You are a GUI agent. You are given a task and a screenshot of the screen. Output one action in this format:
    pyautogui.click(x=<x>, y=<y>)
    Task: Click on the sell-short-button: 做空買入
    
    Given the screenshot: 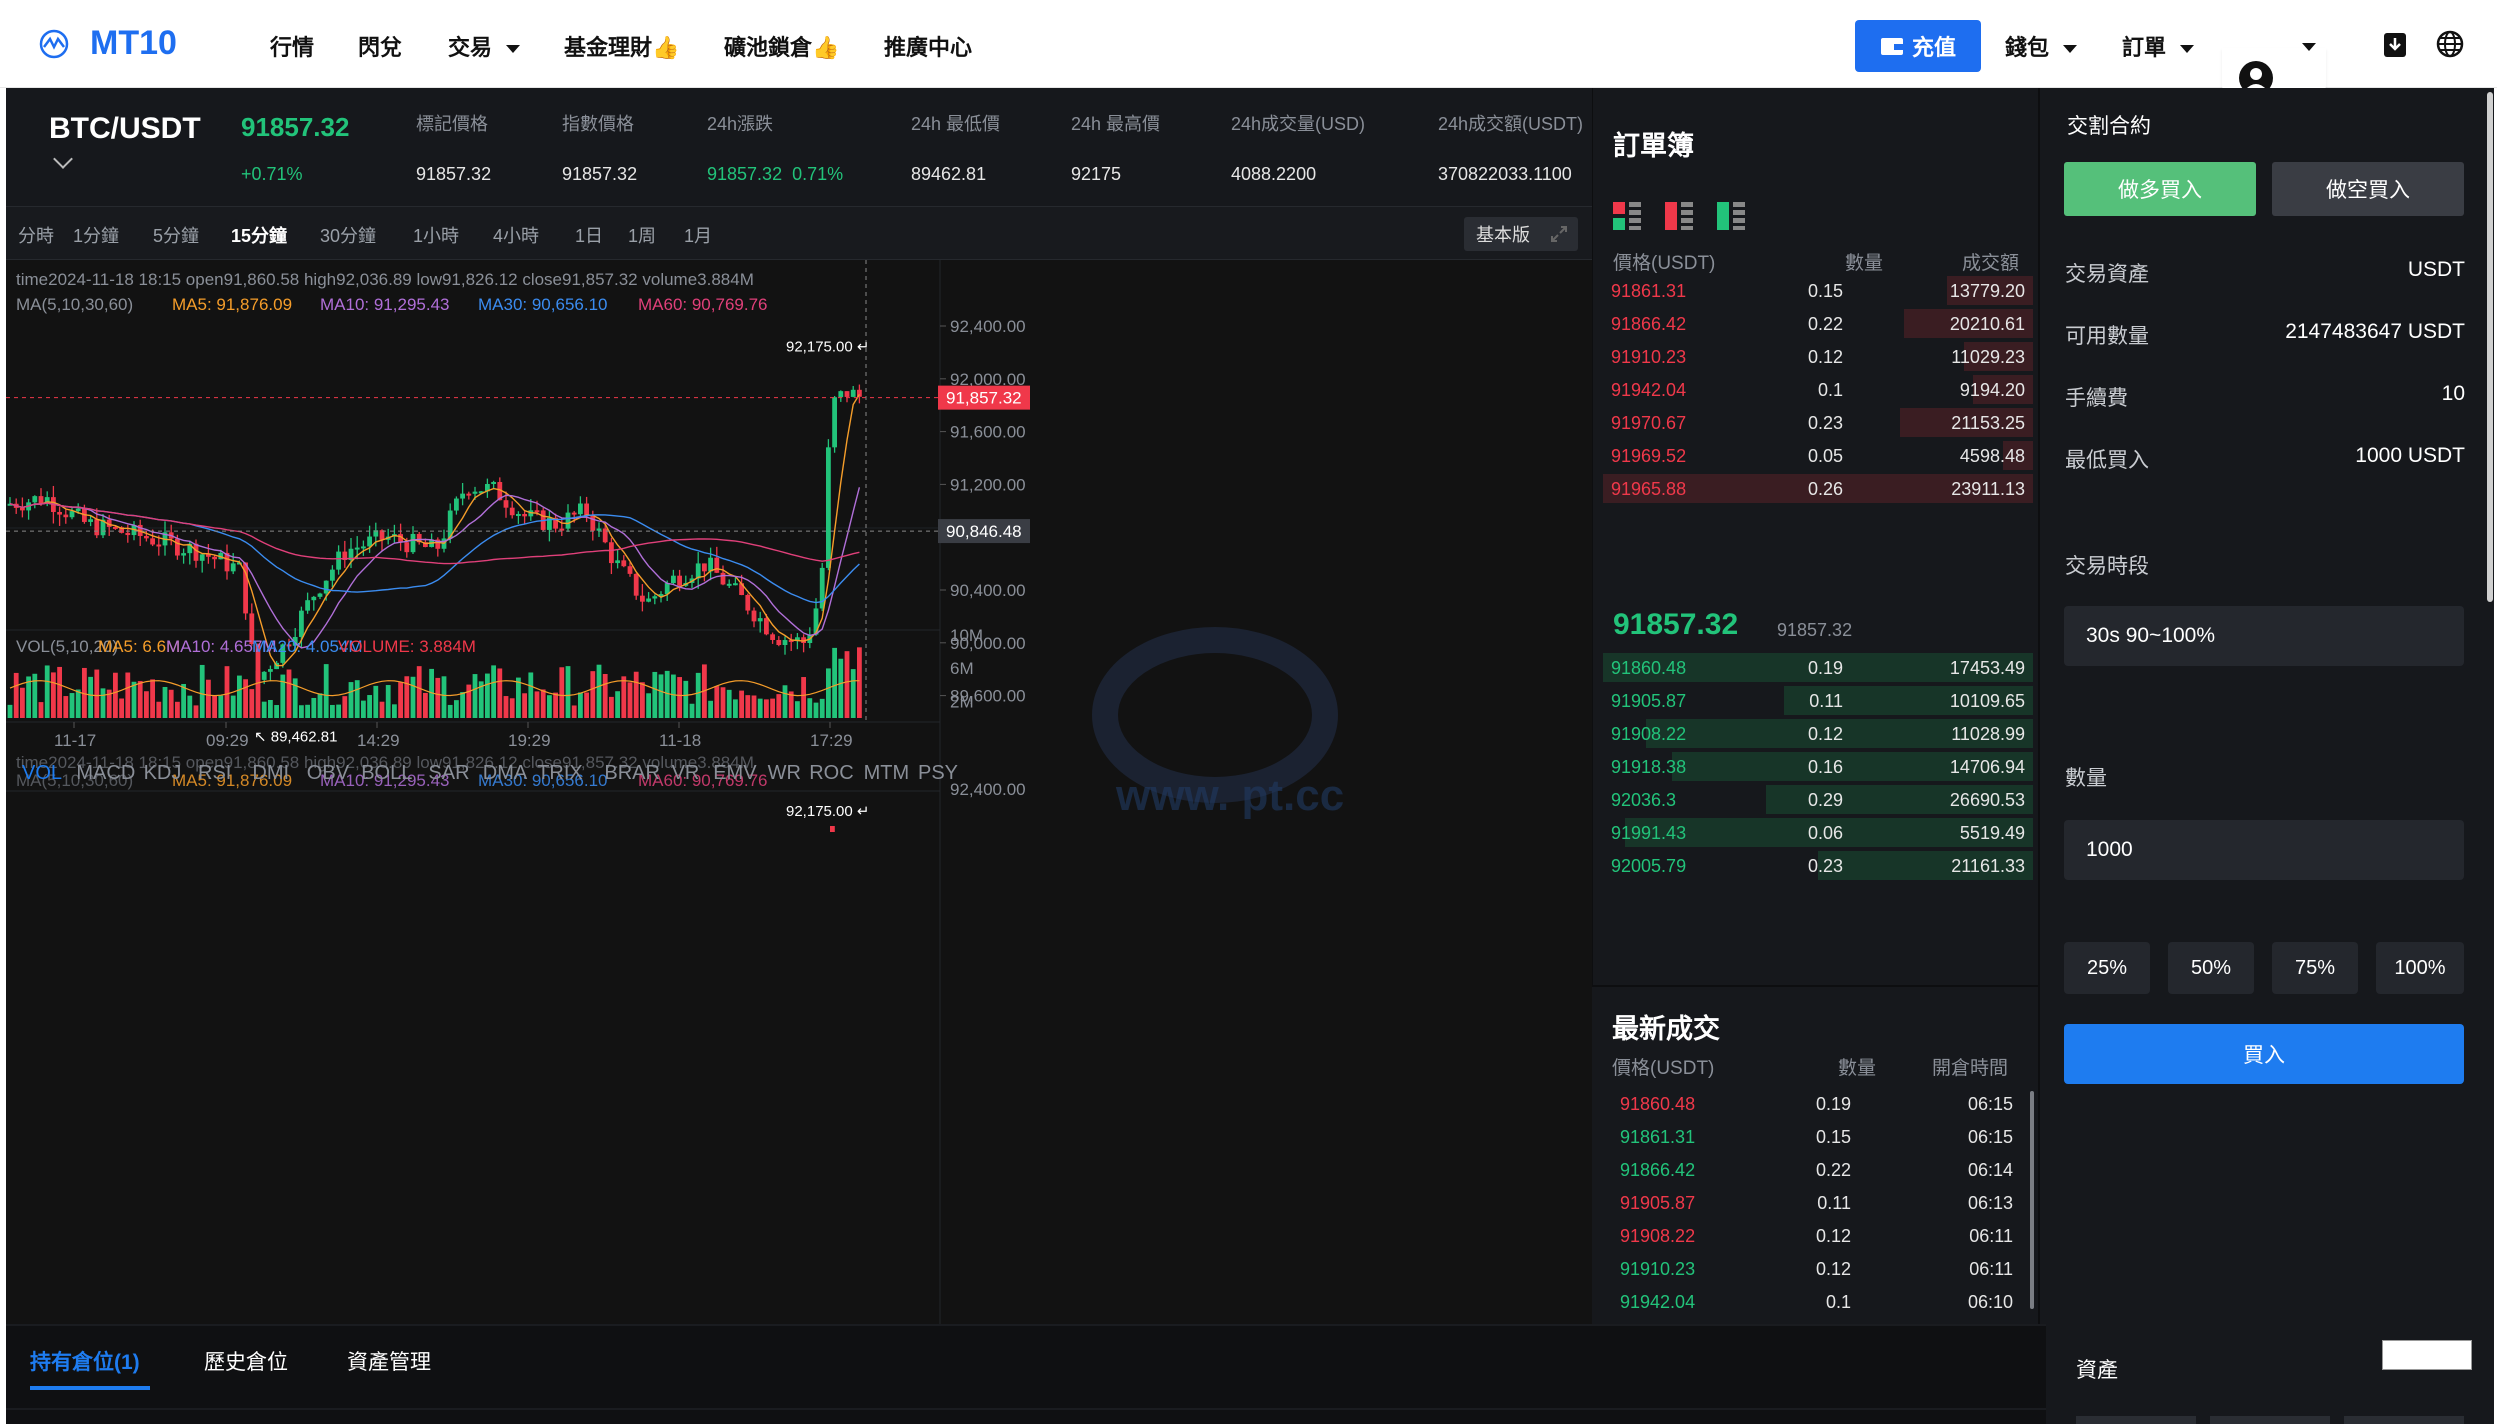 What is the action you would take?
    pyautogui.click(x=2368, y=189)
    